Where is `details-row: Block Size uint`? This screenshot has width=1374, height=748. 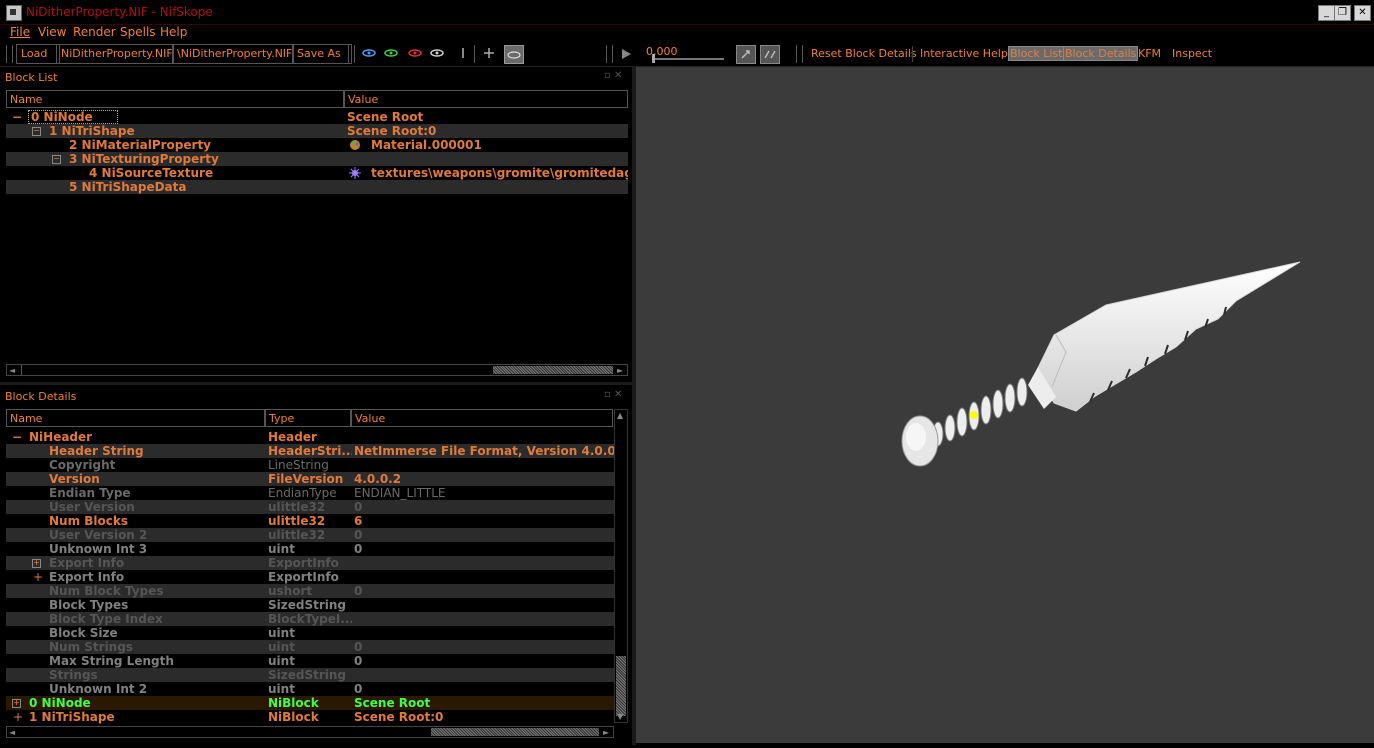 details-row: Block Size uint is located at coordinates (310, 633).